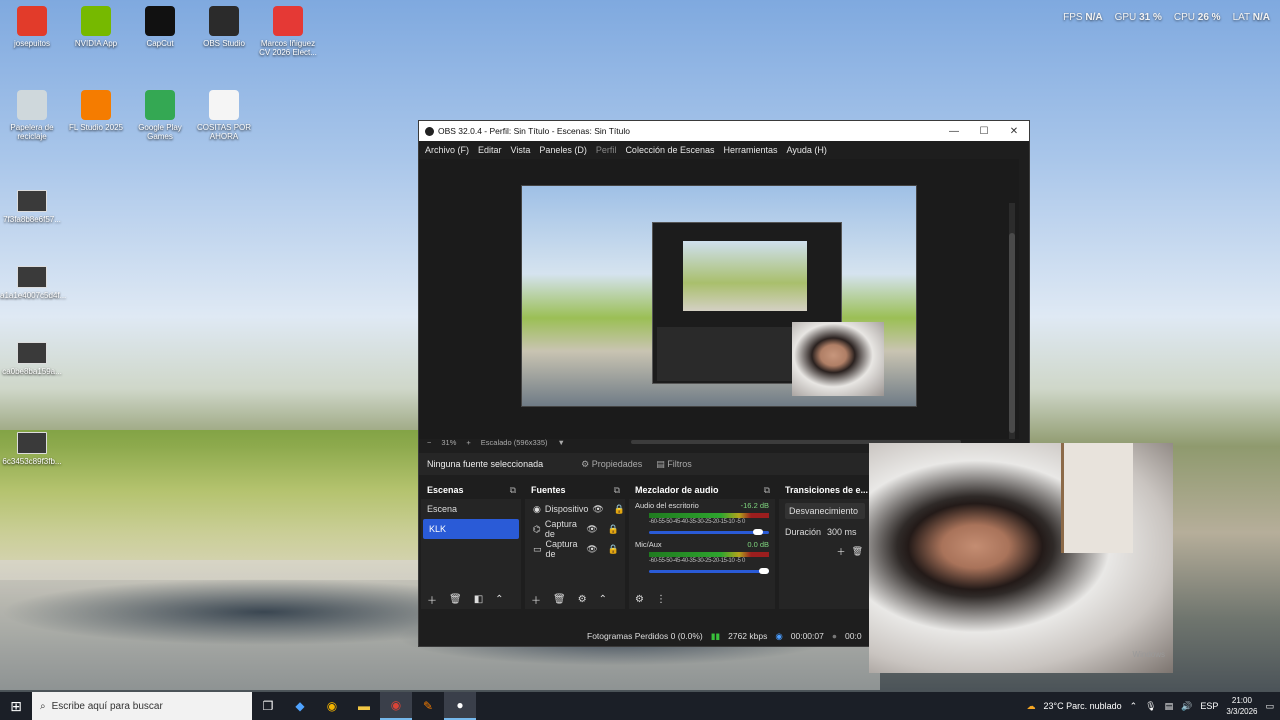  What do you see at coordinates (661, 599) in the screenshot?
I see `mixer-menu-icon: ⋮` at bounding box center [661, 599].